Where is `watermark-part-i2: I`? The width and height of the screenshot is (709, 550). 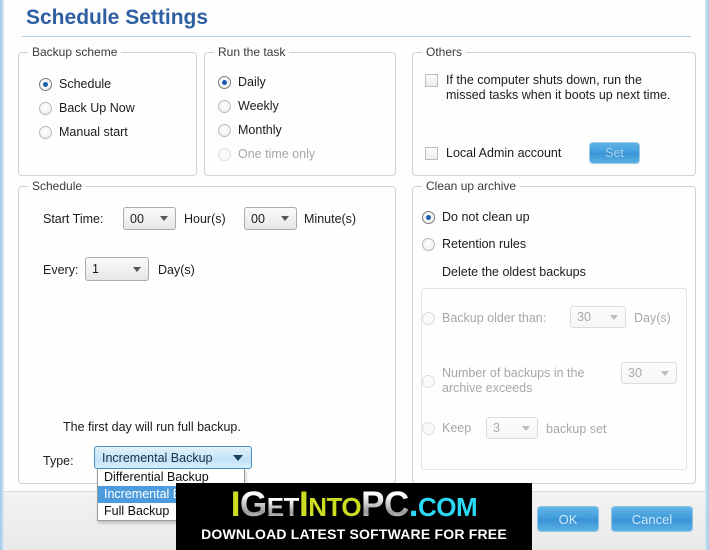 watermark-part-i2: I is located at coordinates (304, 504).